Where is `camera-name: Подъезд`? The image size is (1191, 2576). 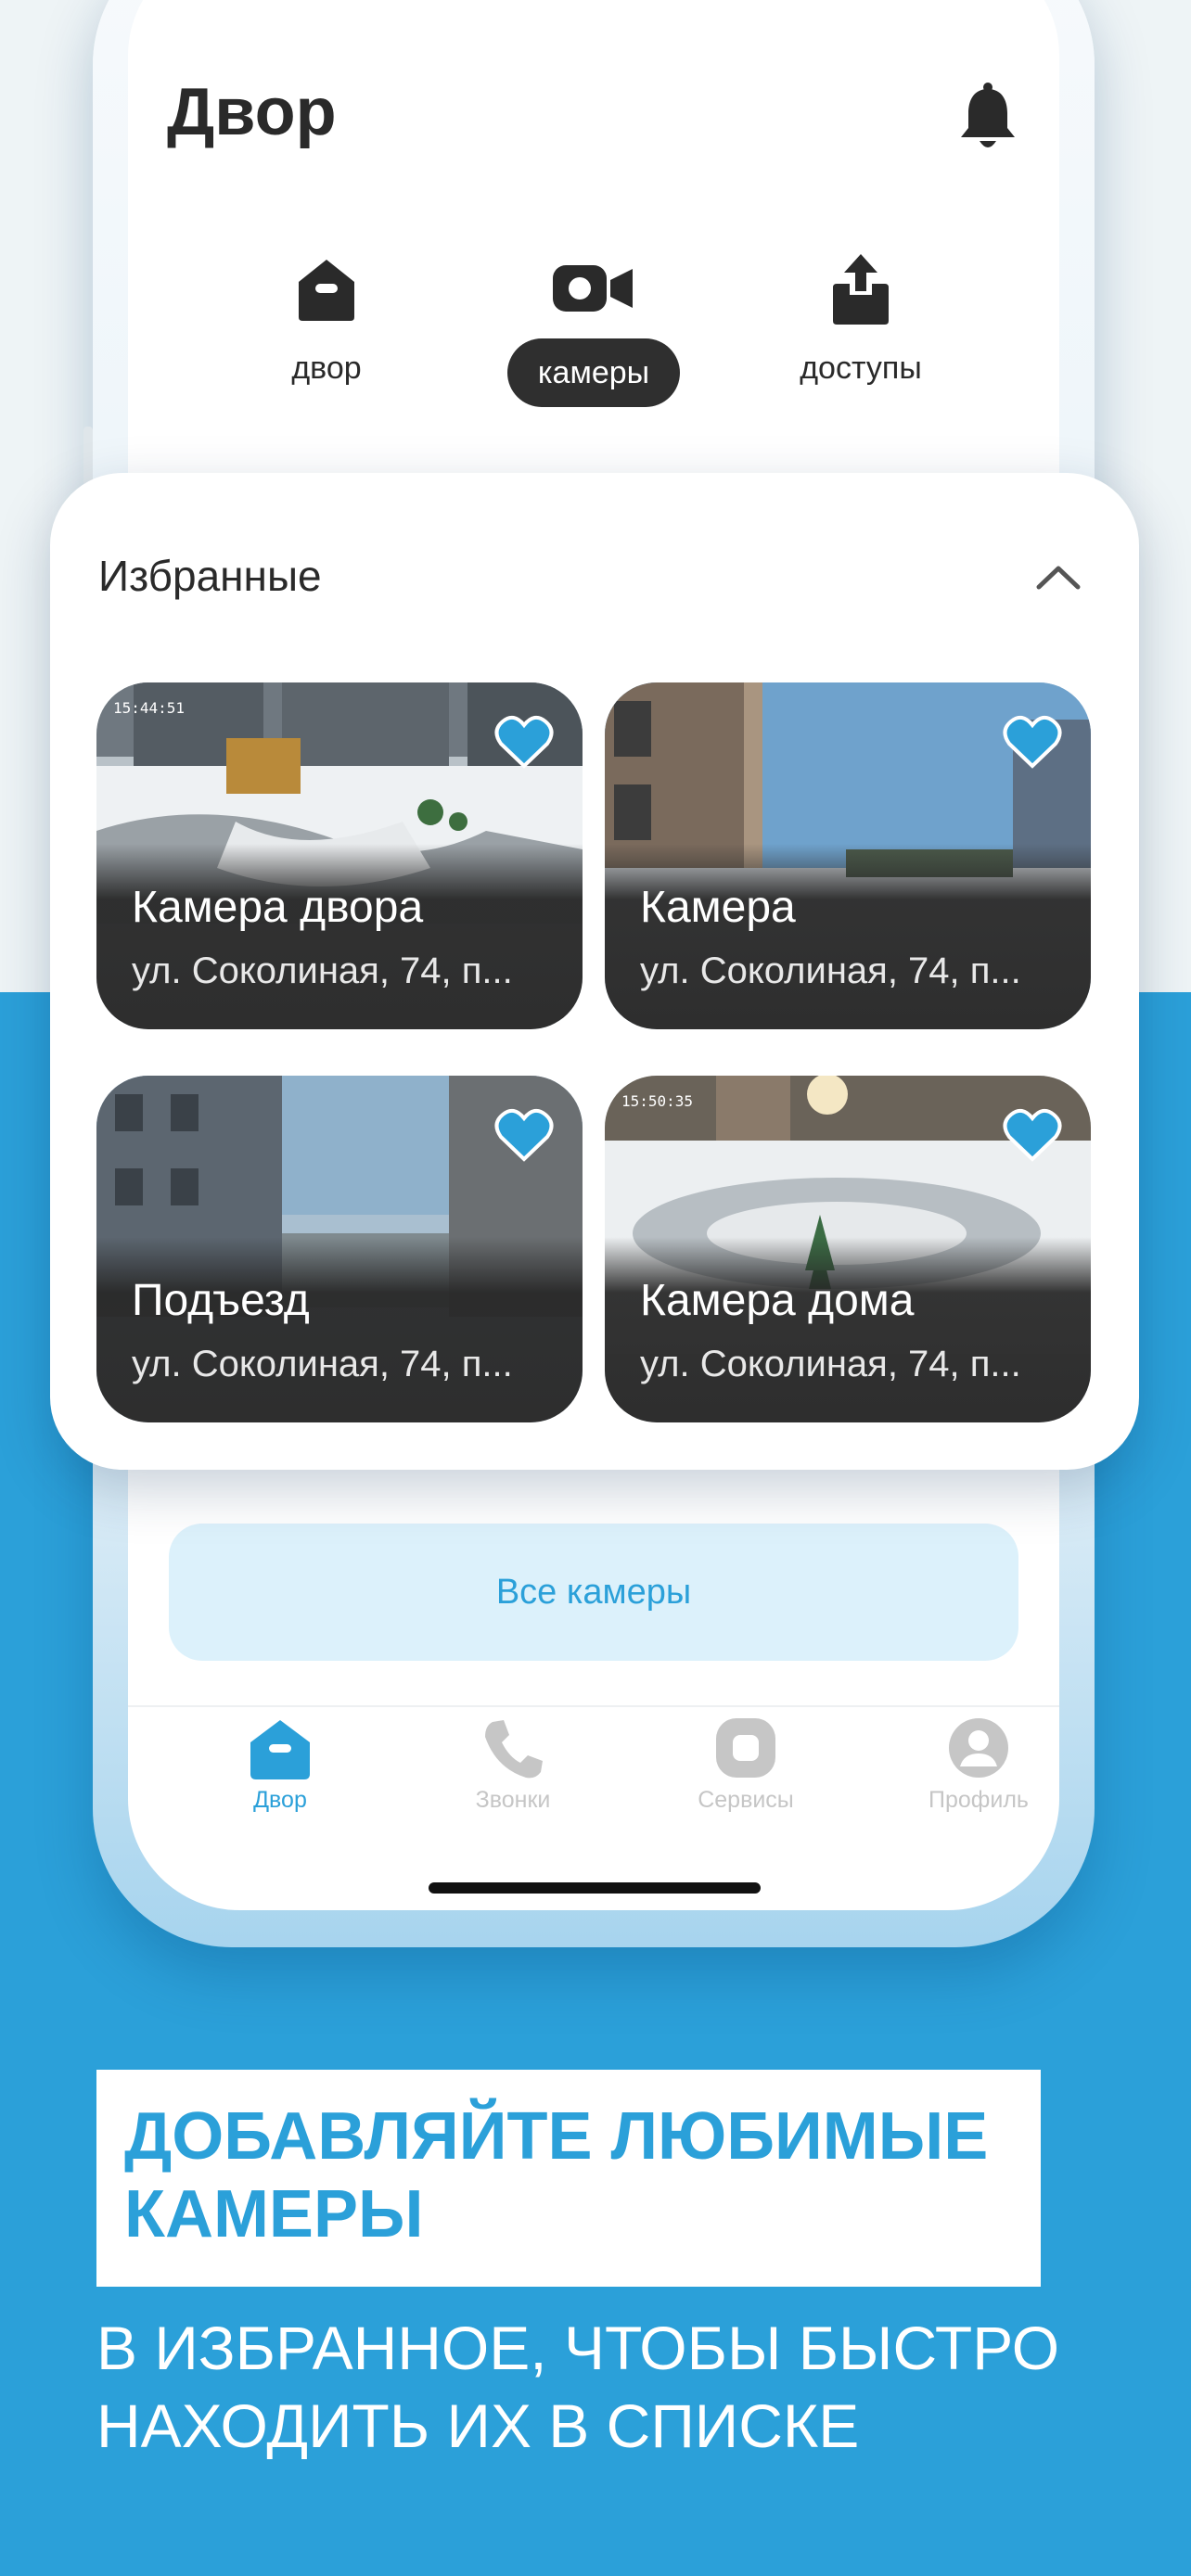
camera-name: Подъезд is located at coordinates (221, 1300).